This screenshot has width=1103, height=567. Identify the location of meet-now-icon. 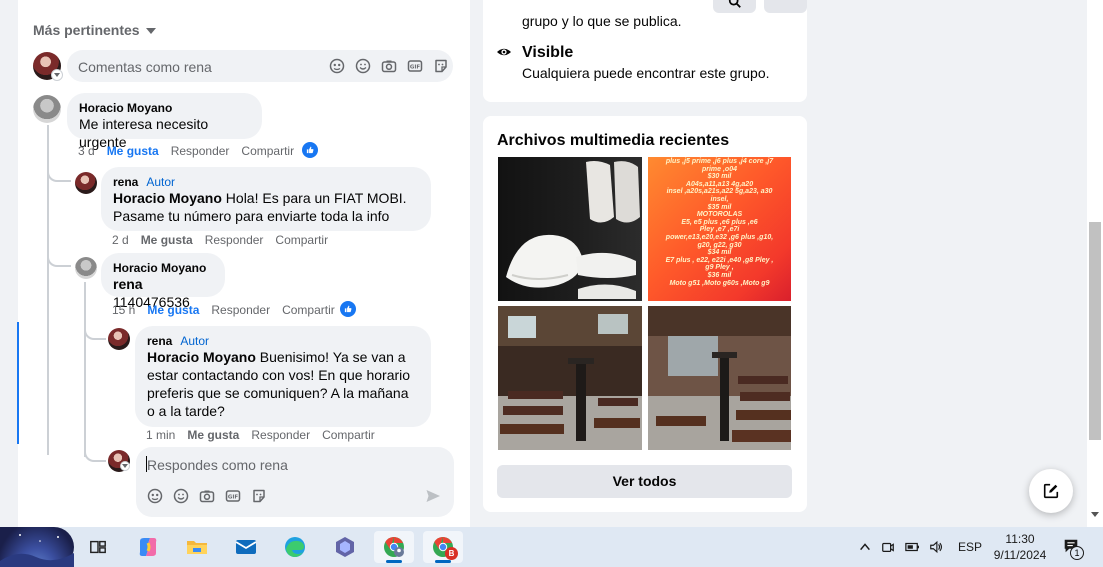
(888, 547).